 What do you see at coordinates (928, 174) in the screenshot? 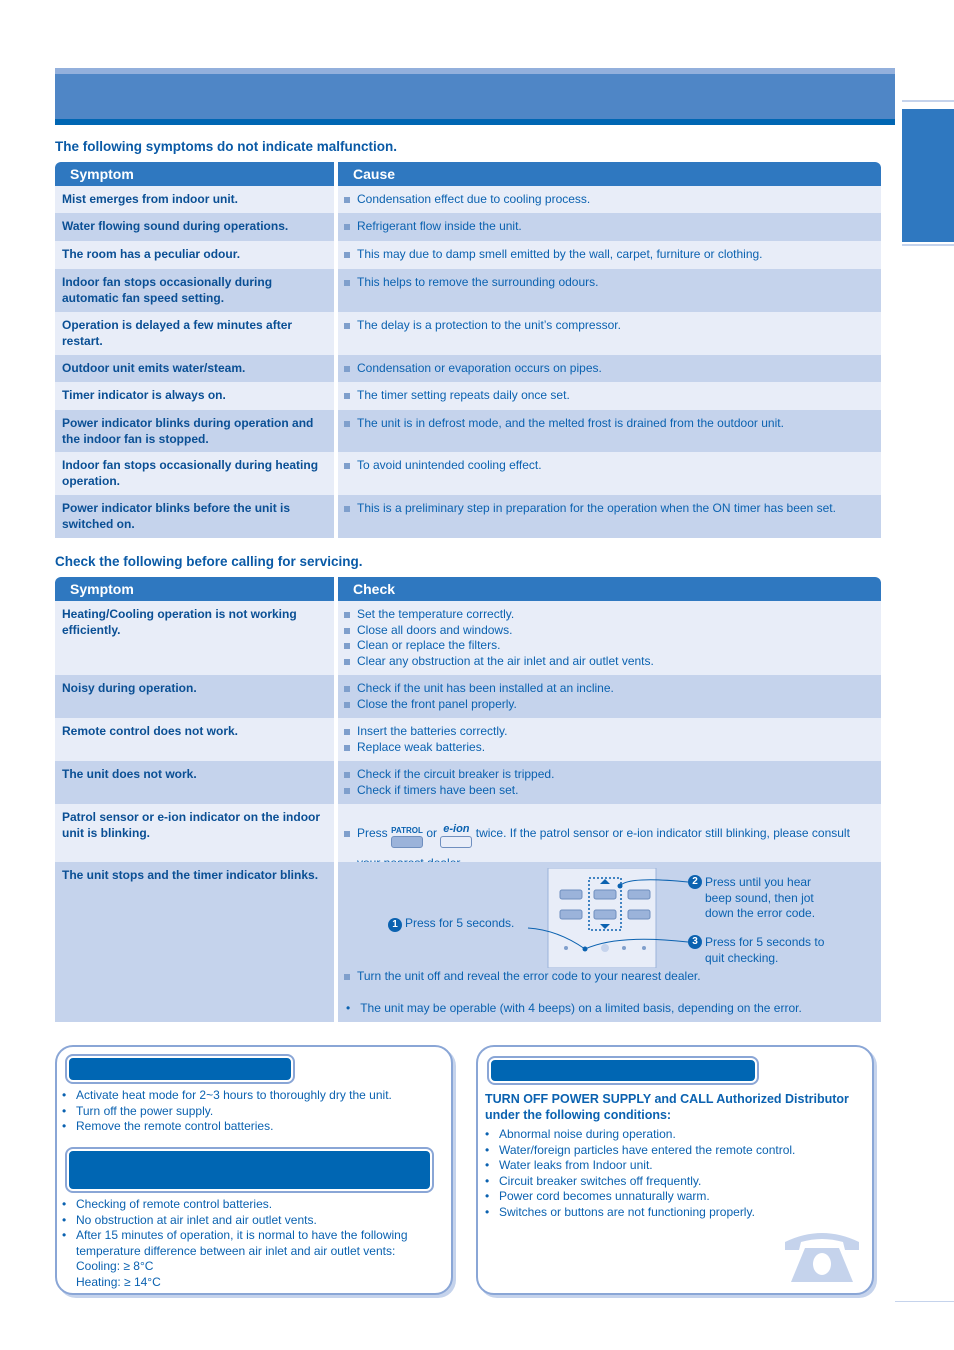
I see `side-tab` at bounding box center [928, 174].